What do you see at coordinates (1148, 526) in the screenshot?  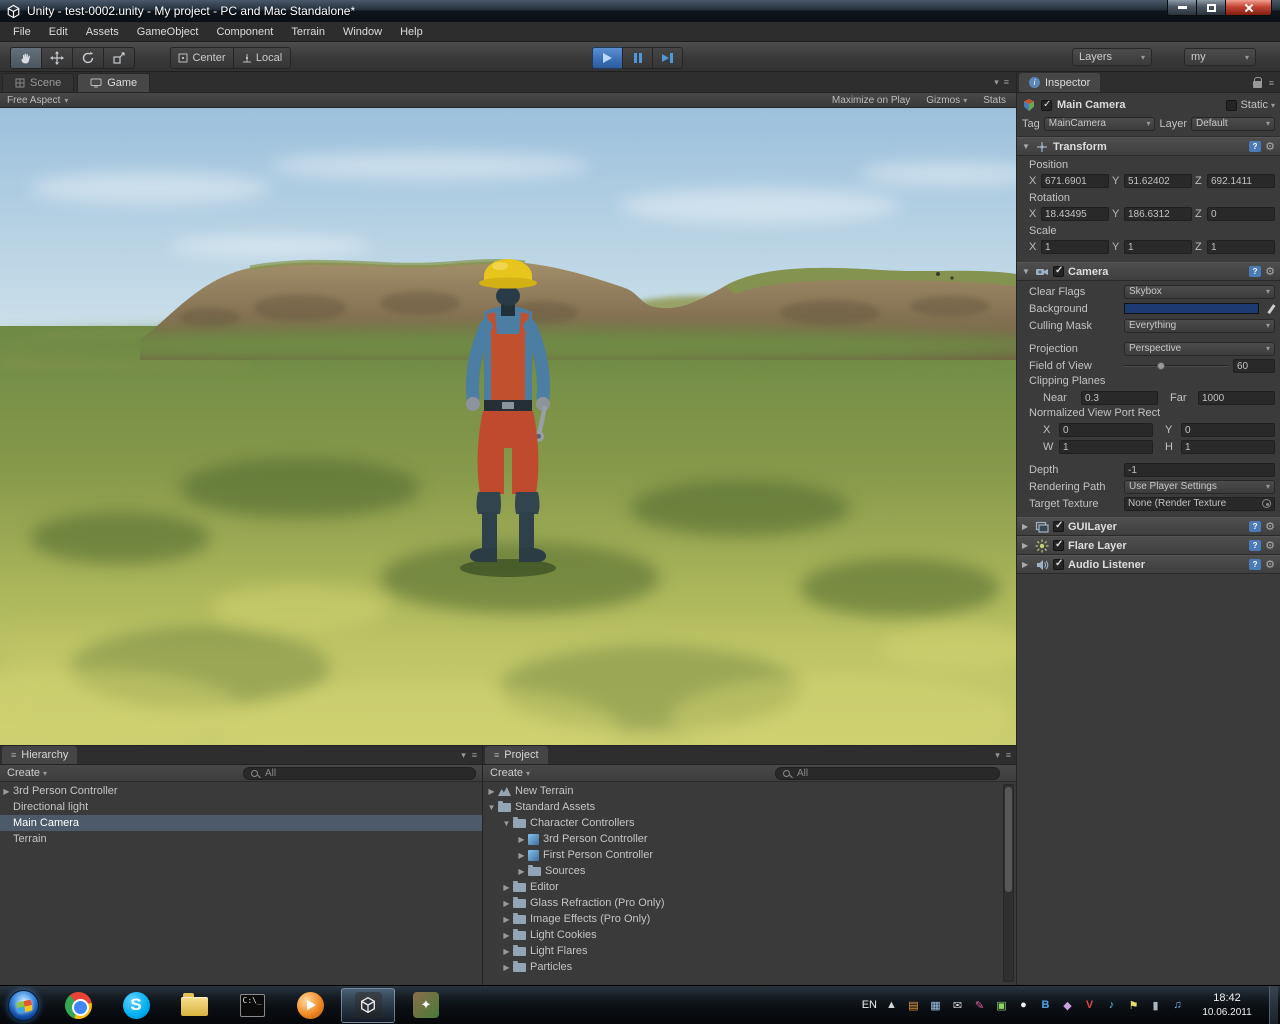 I see `guilayer-component-header: ▶ GUILayer ? ⚙` at bounding box center [1148, 526].